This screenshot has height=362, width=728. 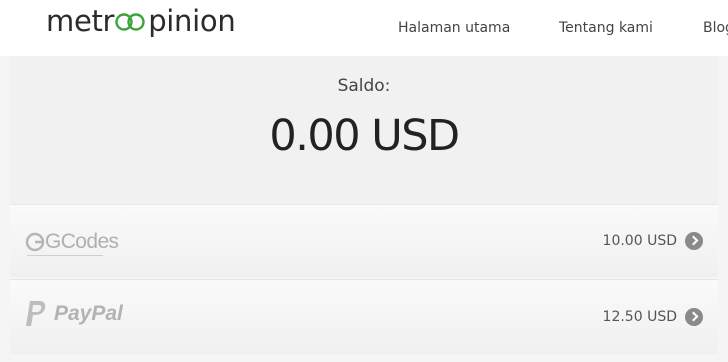 What do you see at coordinates (192, 21) in the screenshot?
I see `logo-text-right: pinion` at bounding box center [192, 21].